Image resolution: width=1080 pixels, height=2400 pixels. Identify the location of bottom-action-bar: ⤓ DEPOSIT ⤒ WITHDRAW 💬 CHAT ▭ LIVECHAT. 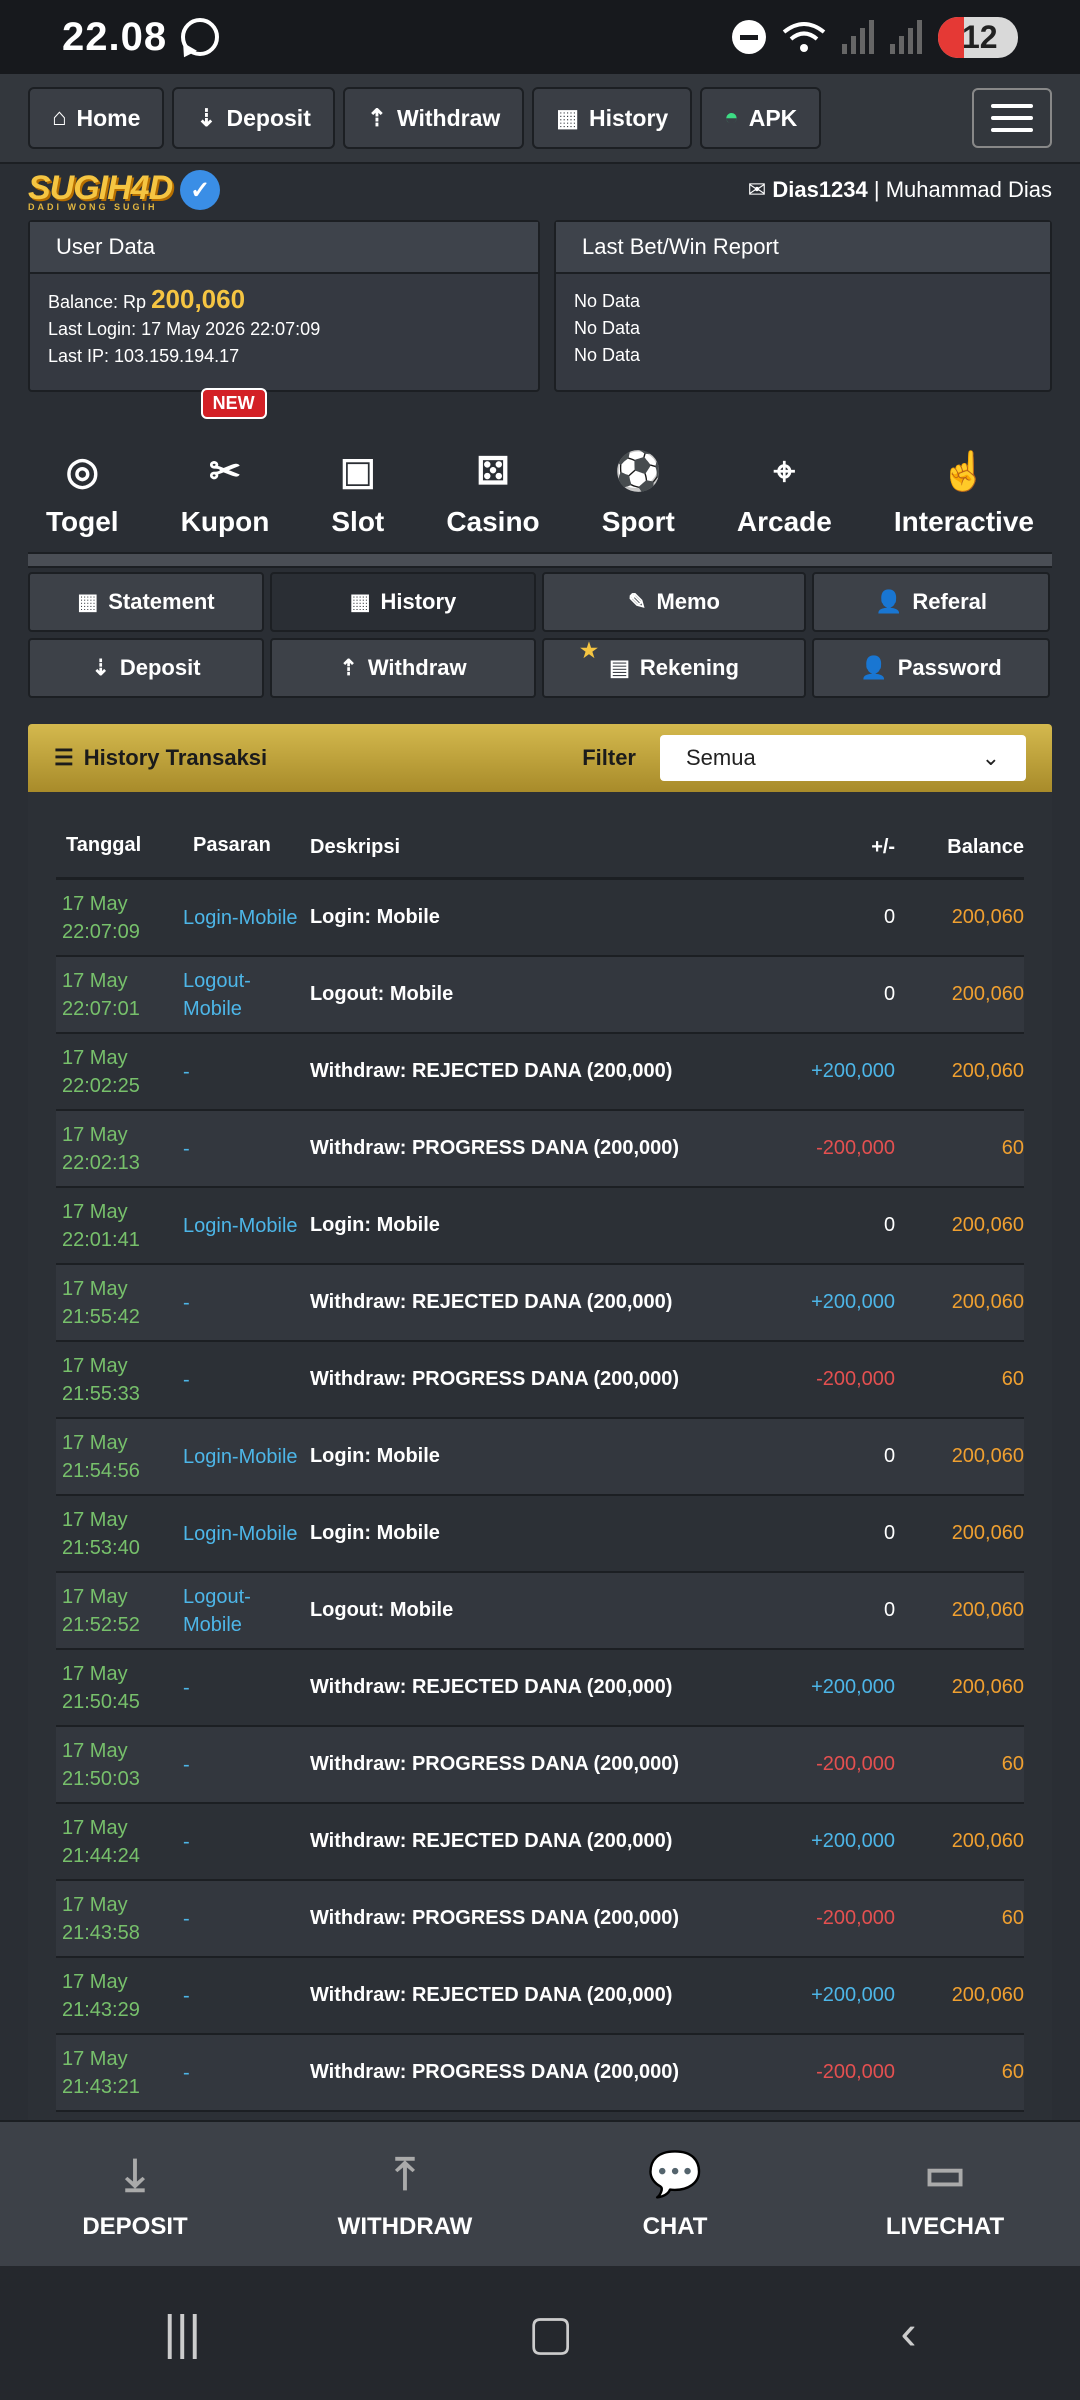
(540, 2193).